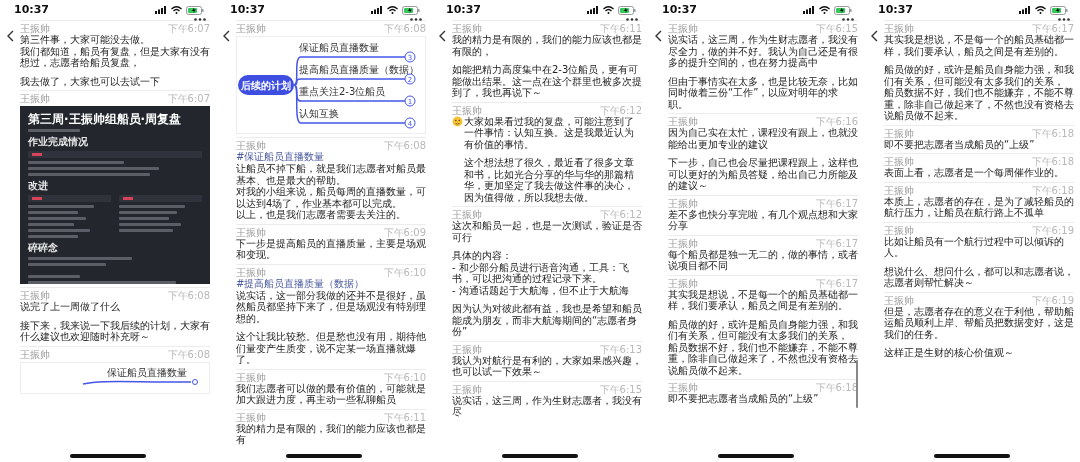 The image size is (1080, 462). What do you see at coordinates (763, 260) in the screenshot?
I see `message-text: 每个船员都是独一无二的，做的事情，或者说项目都不同` at bounding box center [763, 260].